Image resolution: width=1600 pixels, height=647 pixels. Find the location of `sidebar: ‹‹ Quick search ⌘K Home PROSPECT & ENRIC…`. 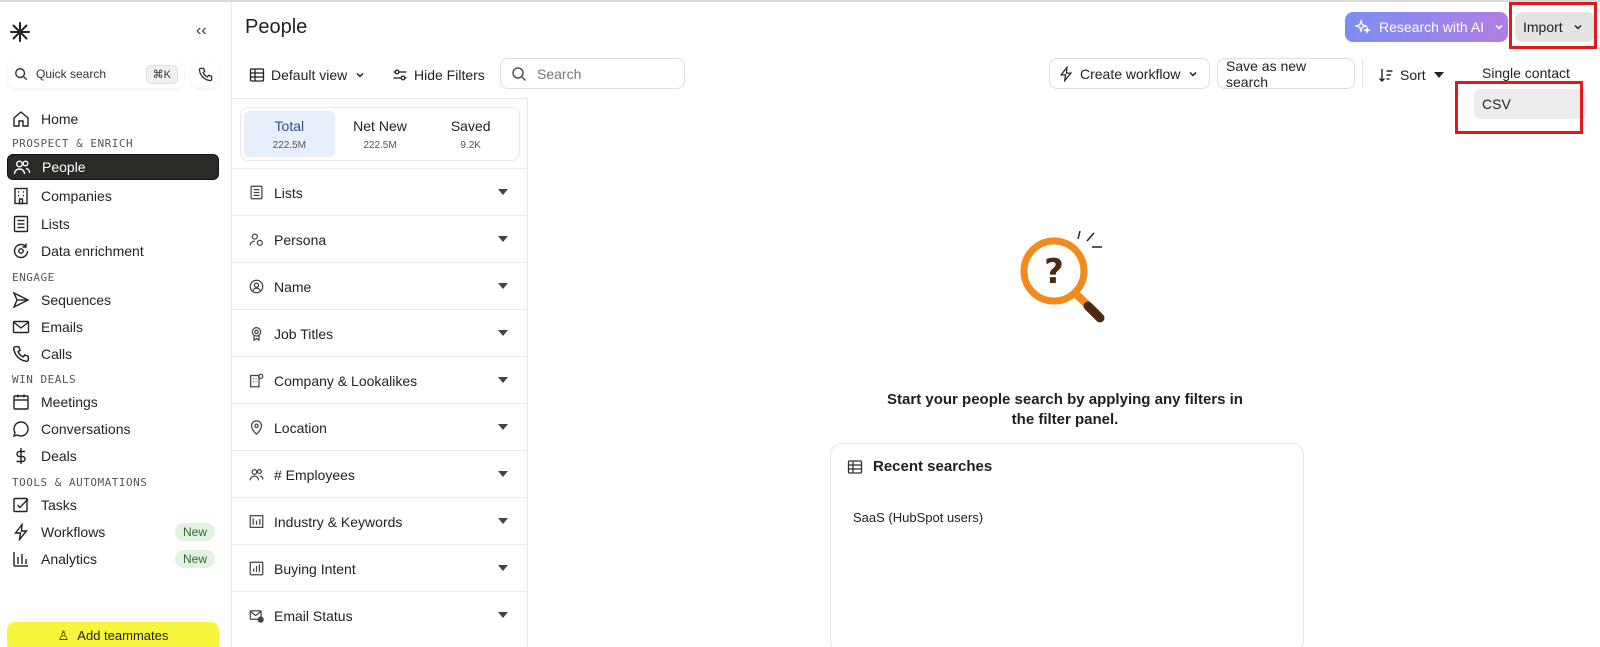

sidebar: ‹‹ Quick search ⌘K Home PROSPECT & ENRIC… is located at coordinates (116, 324).